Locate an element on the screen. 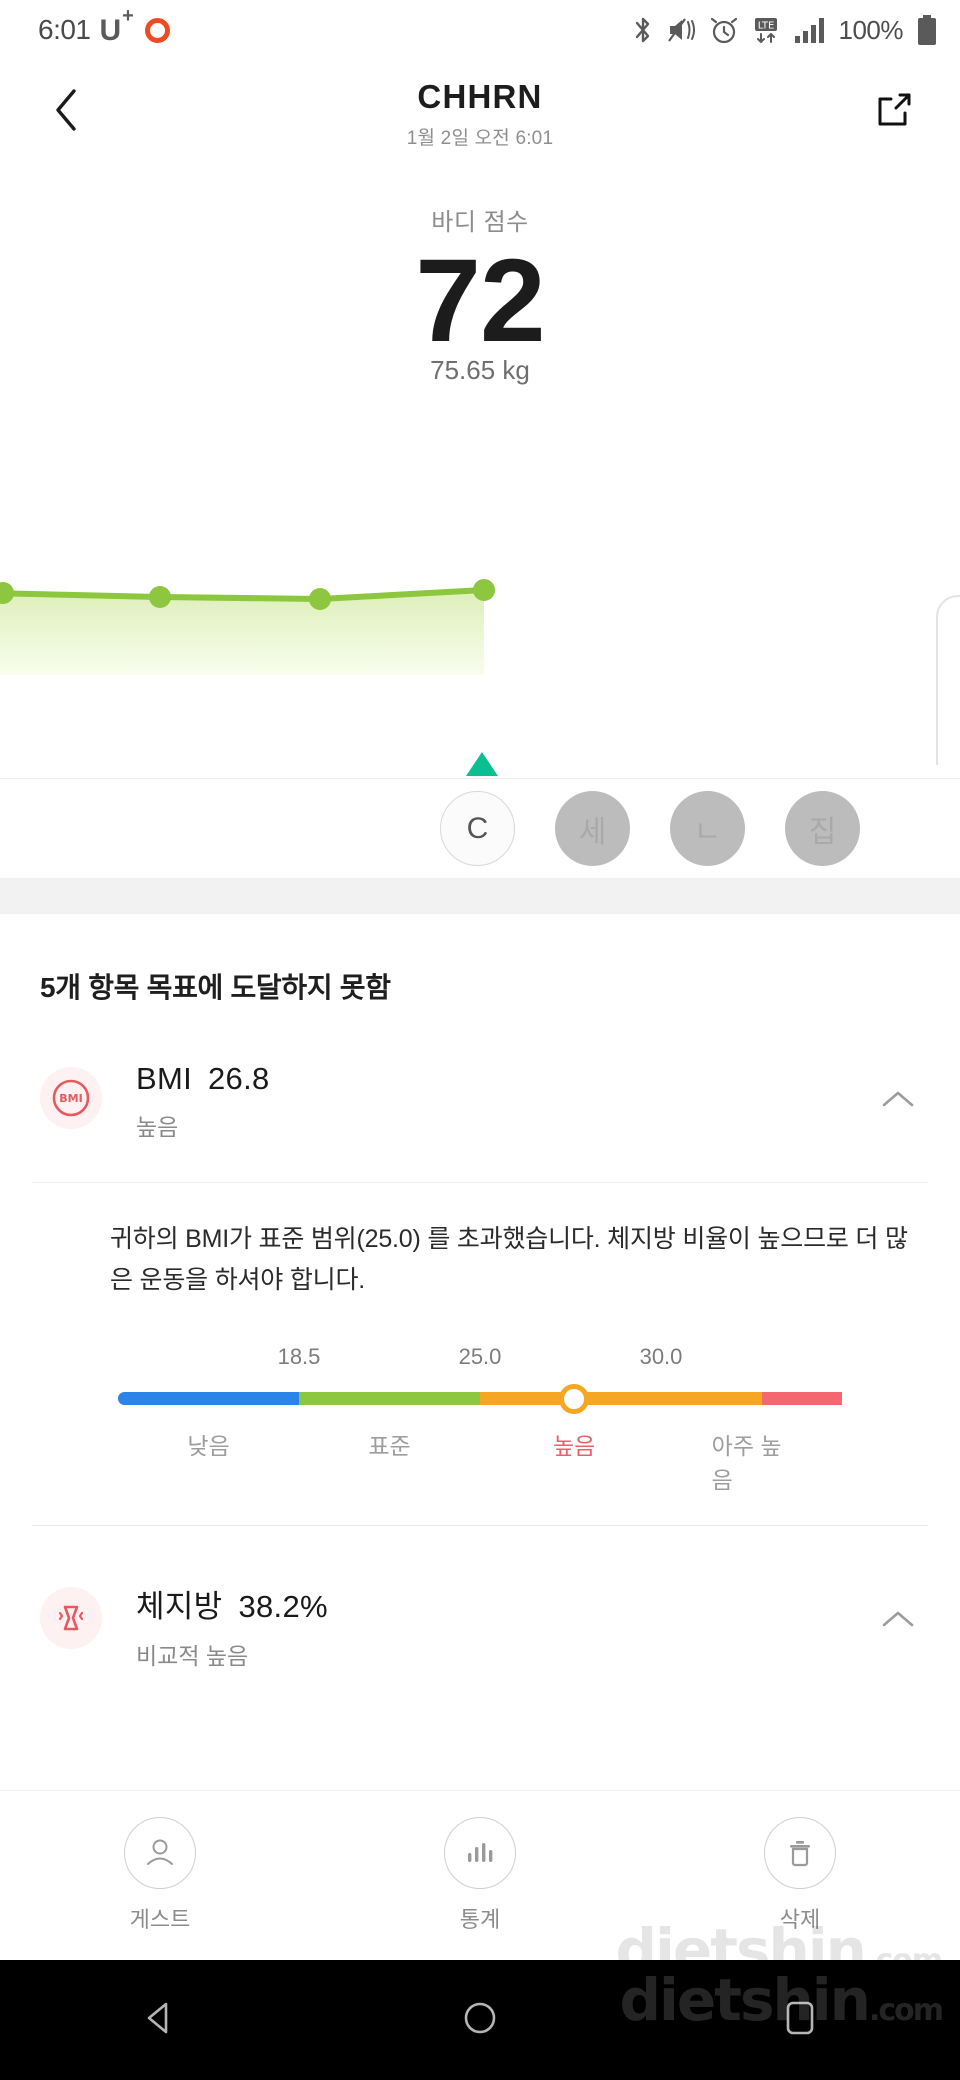 The height and width of the screenshot is (2080, 960). page-title: CHHRN is located at coordinates (480, 96).